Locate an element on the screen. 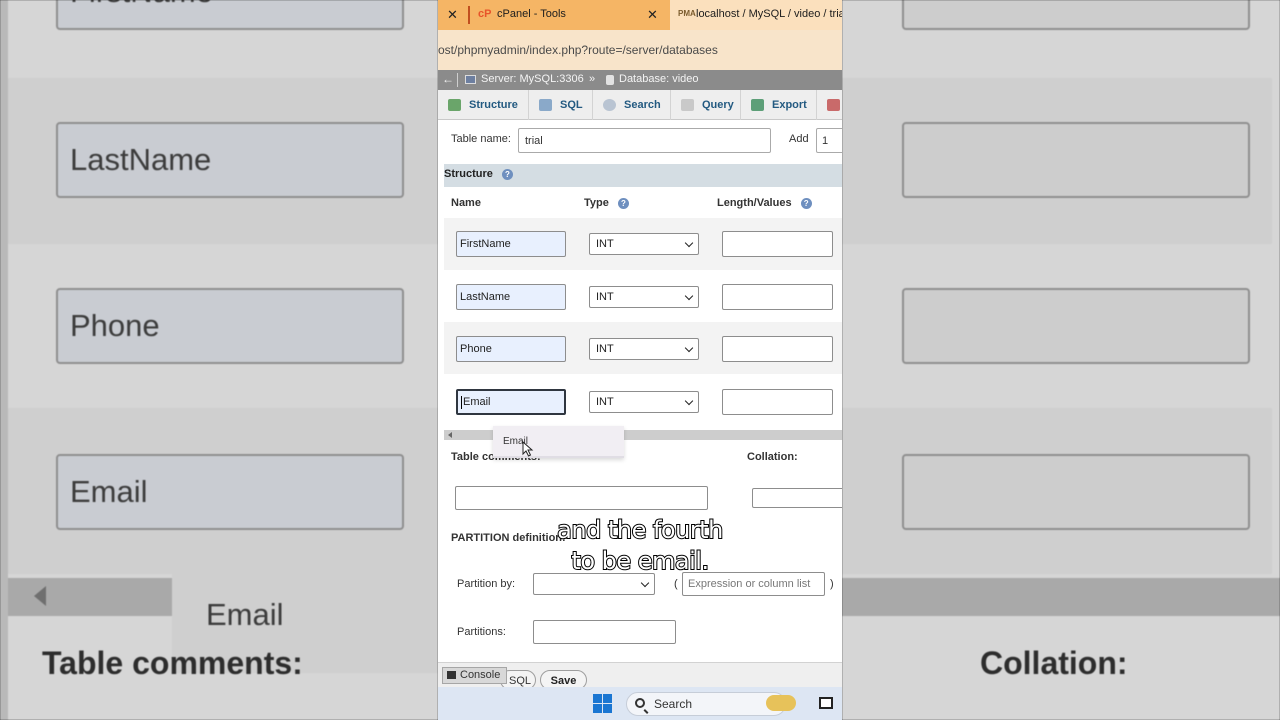 The width and height of the screenshot is (1280, 720). collapse-arrow-icon: ← is located at coordinates (448, 79).